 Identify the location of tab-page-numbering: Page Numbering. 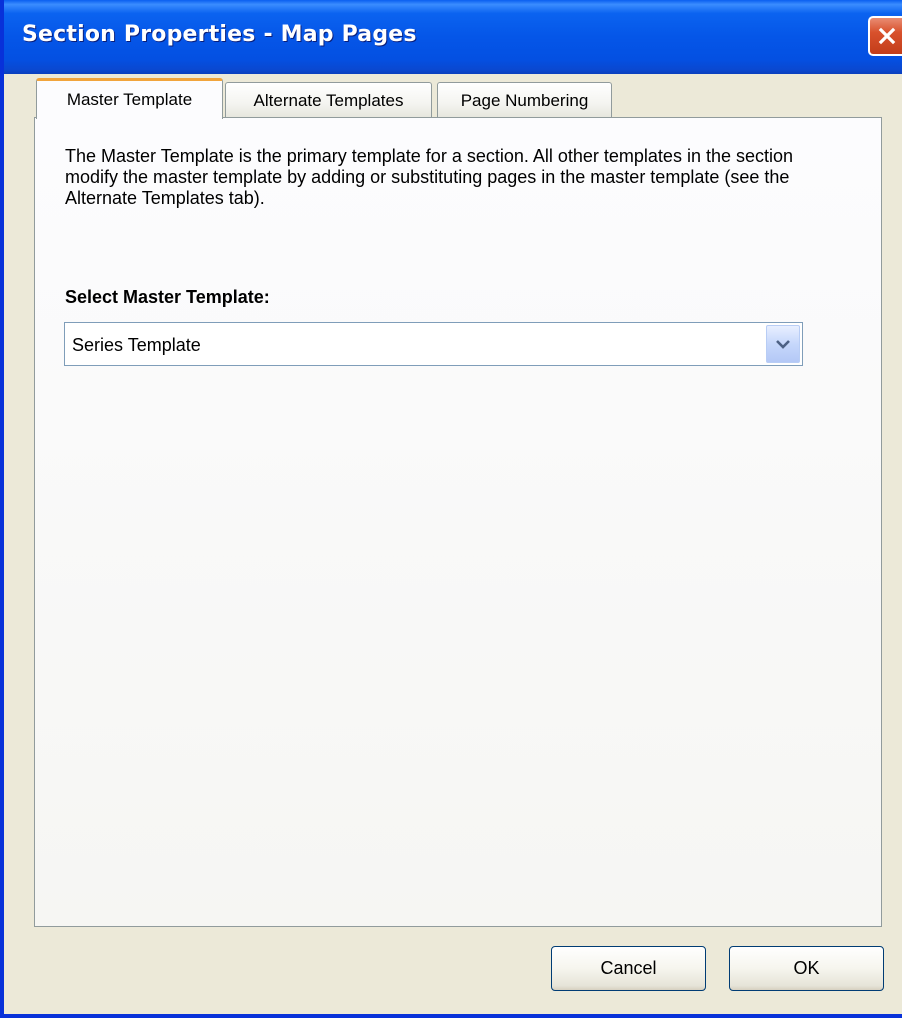
(524, 100).